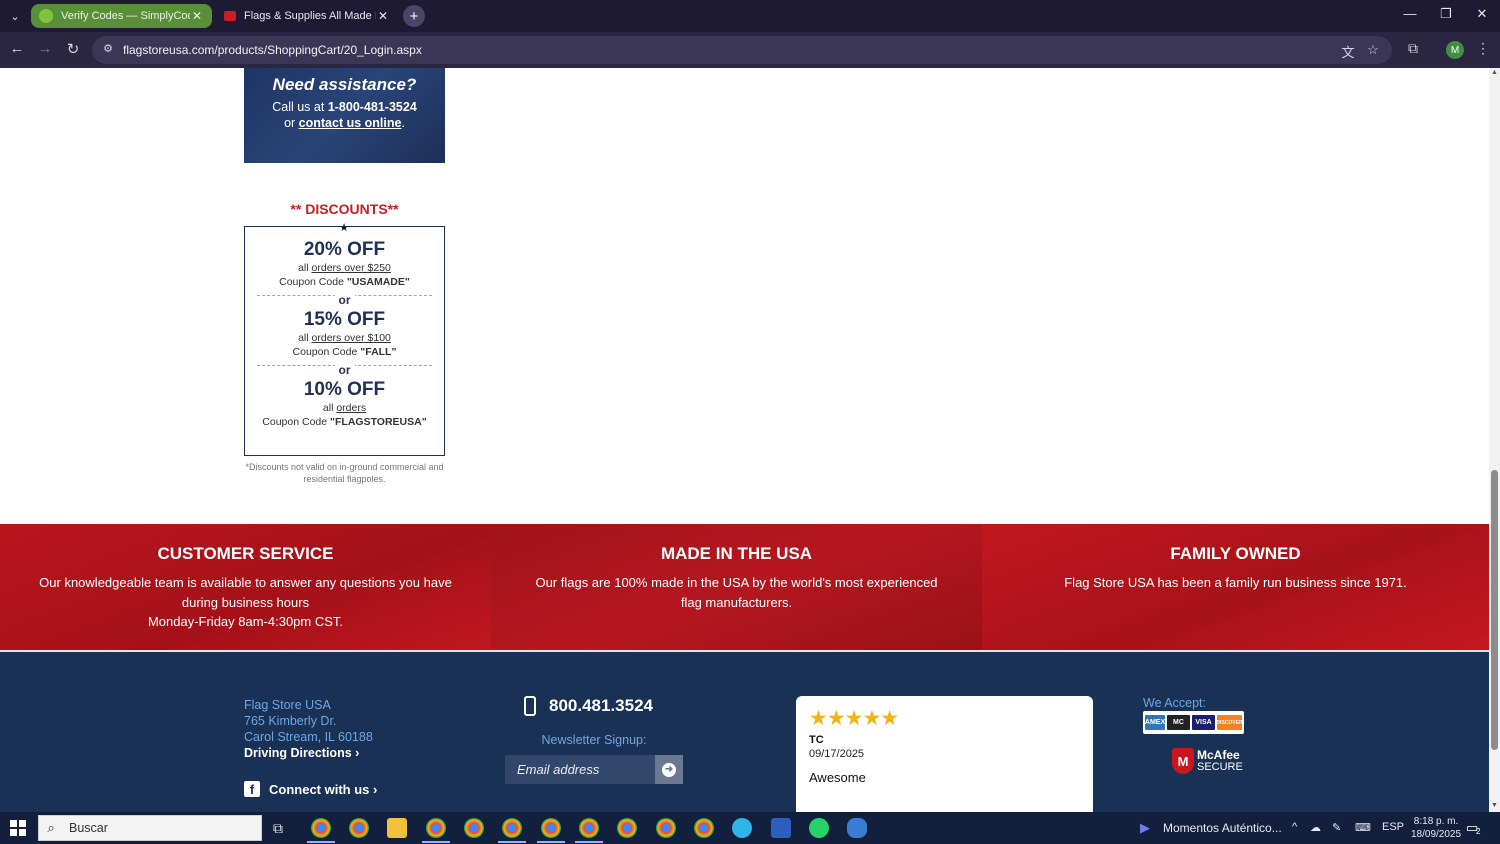 This screenshot has width=1500, height=844. I want to click on offer-amount: 15% OFF, so click(344, 319).